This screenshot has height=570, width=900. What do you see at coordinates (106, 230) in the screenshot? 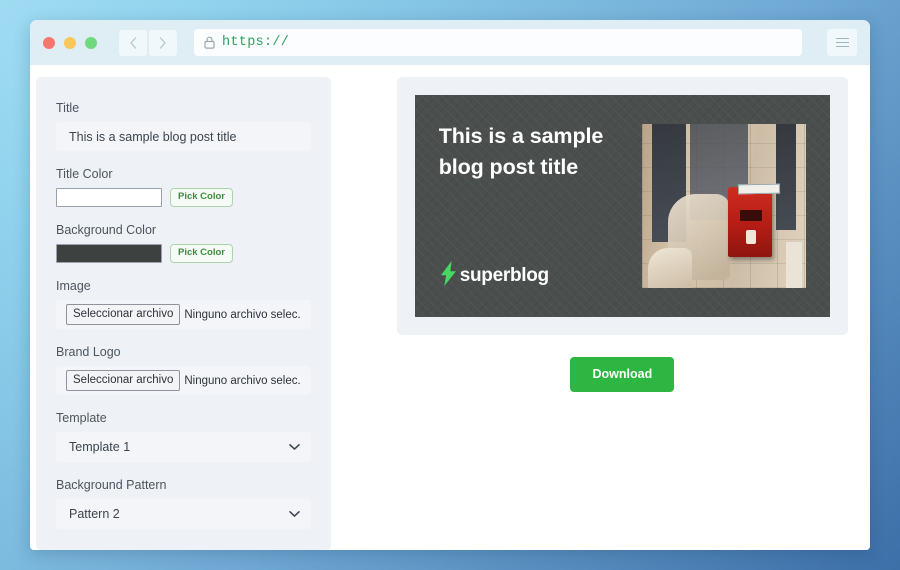
I see `background-color-label: Background Color` at bounding box center [106, 230].